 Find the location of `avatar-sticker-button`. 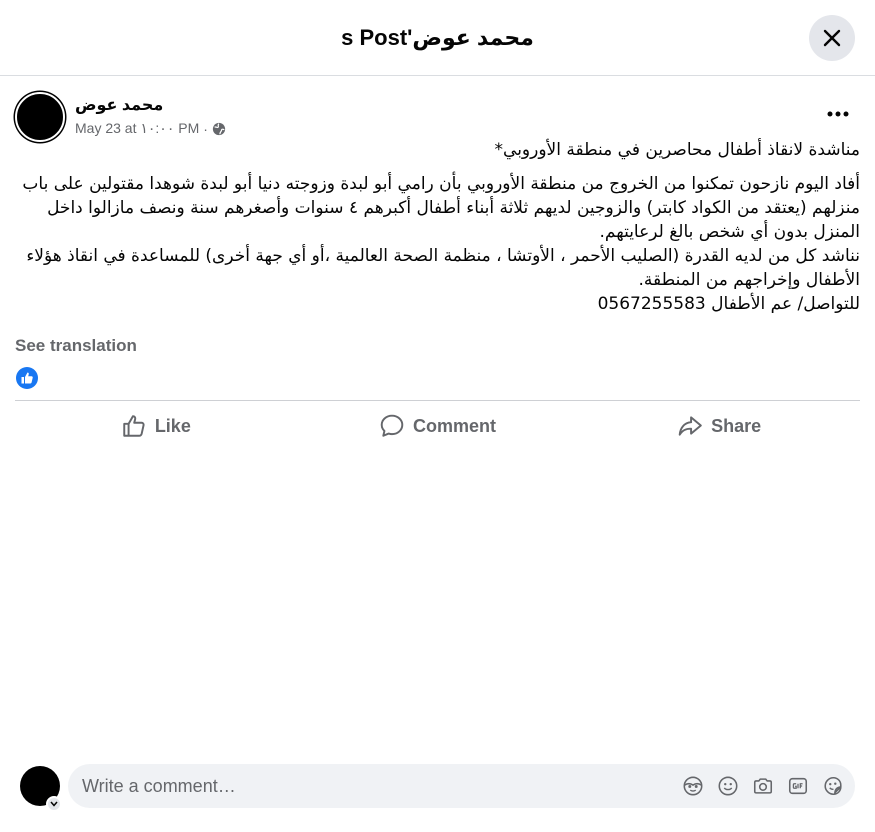

avatar-sticker-button is located at coordinates (692, 786).